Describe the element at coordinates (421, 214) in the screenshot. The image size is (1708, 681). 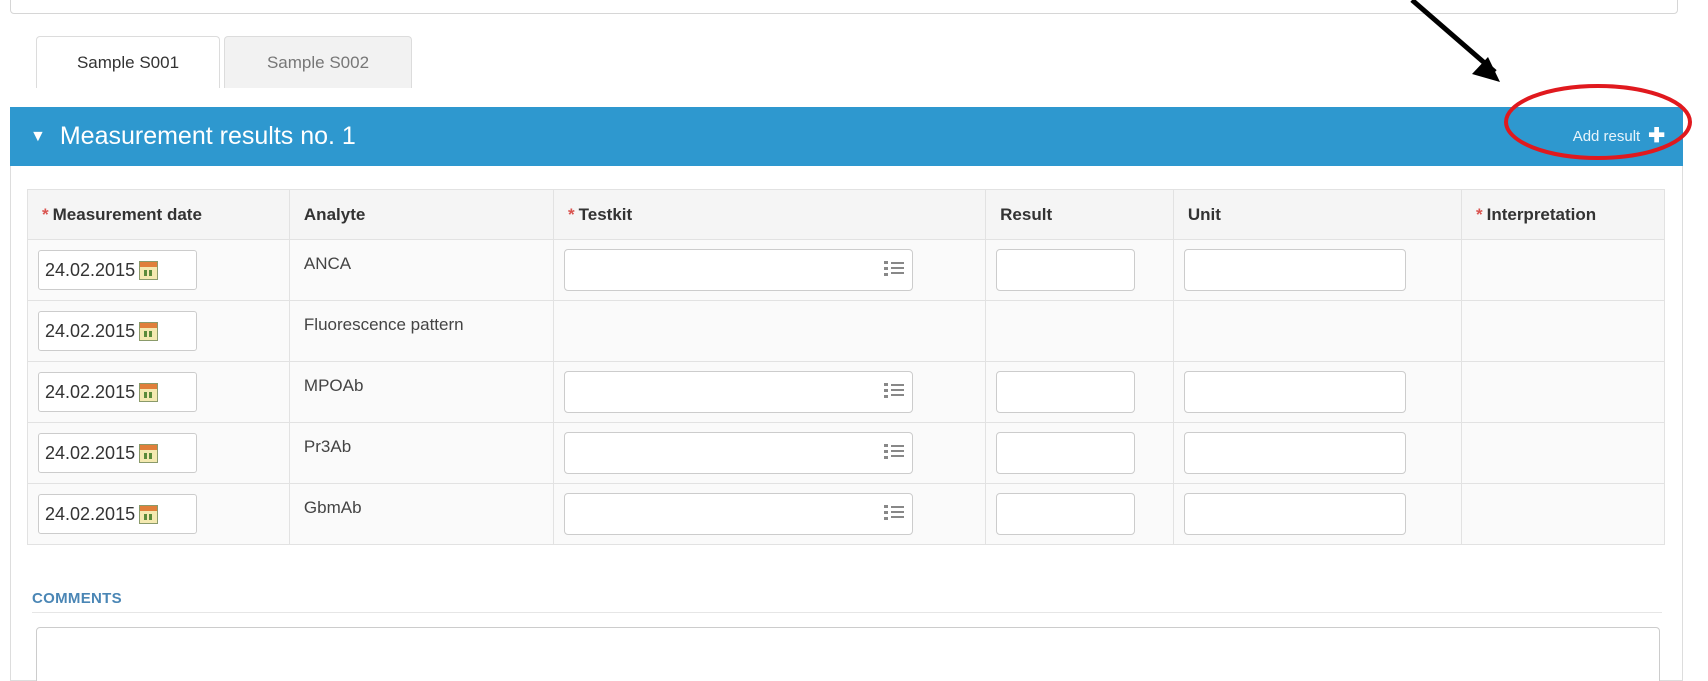
I see `column-header-analyte: Analyte` at that location.